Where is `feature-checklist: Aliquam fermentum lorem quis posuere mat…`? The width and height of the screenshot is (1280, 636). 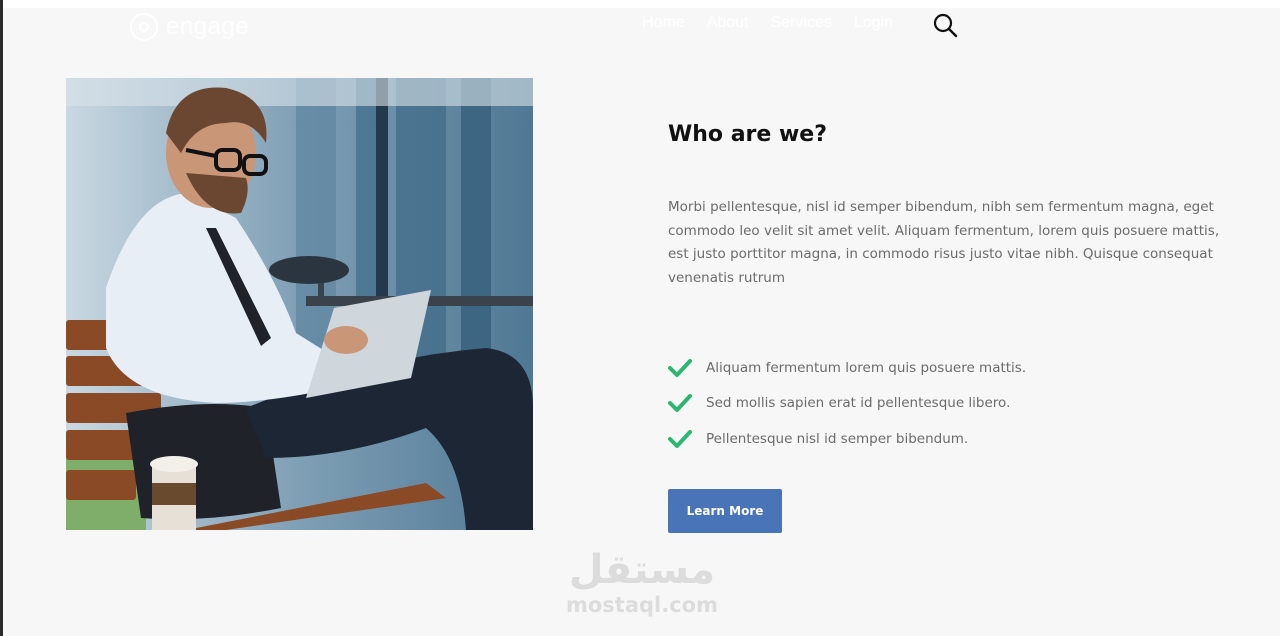
feature-checklist: Aliquam fermentum lorem quis posuere mat… is located at coordinates (847, 403).